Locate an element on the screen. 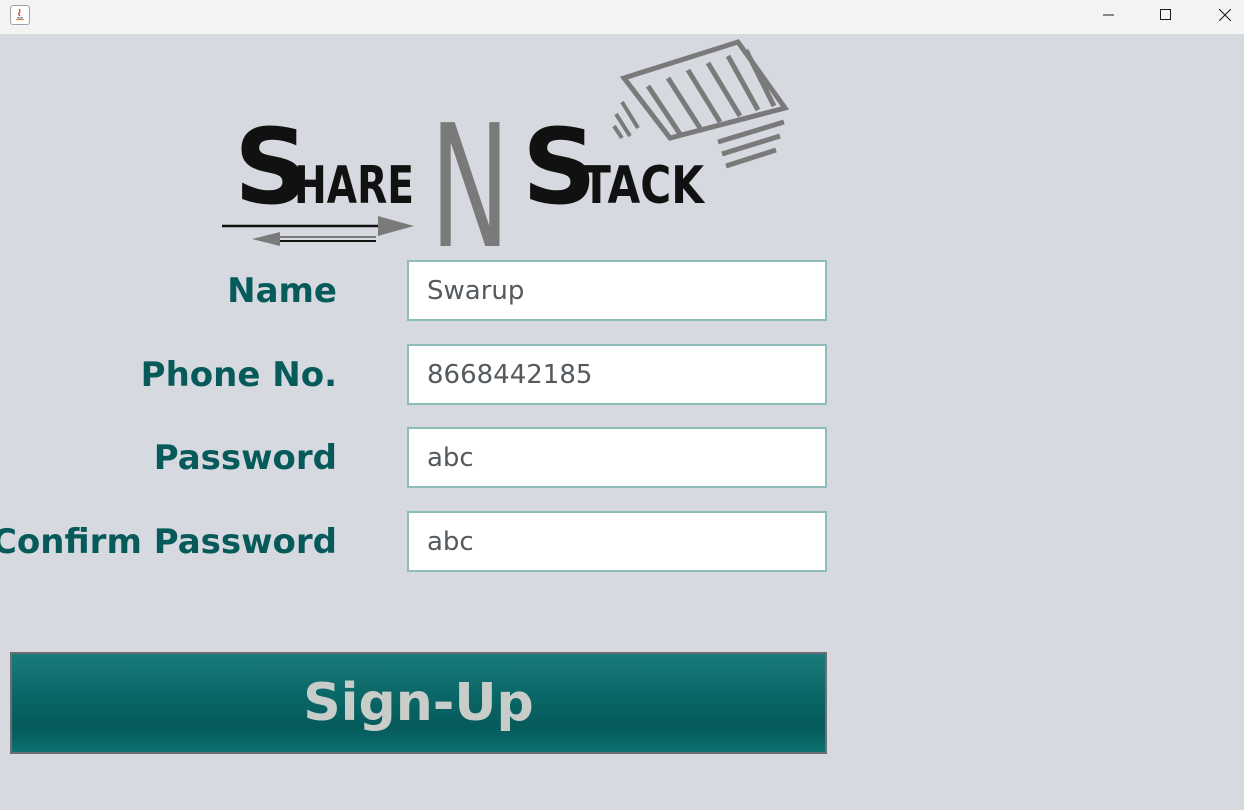 The width and height of the screenshot is (1244, 810). logo-n-letter: N is located at coordinates (470, 171).